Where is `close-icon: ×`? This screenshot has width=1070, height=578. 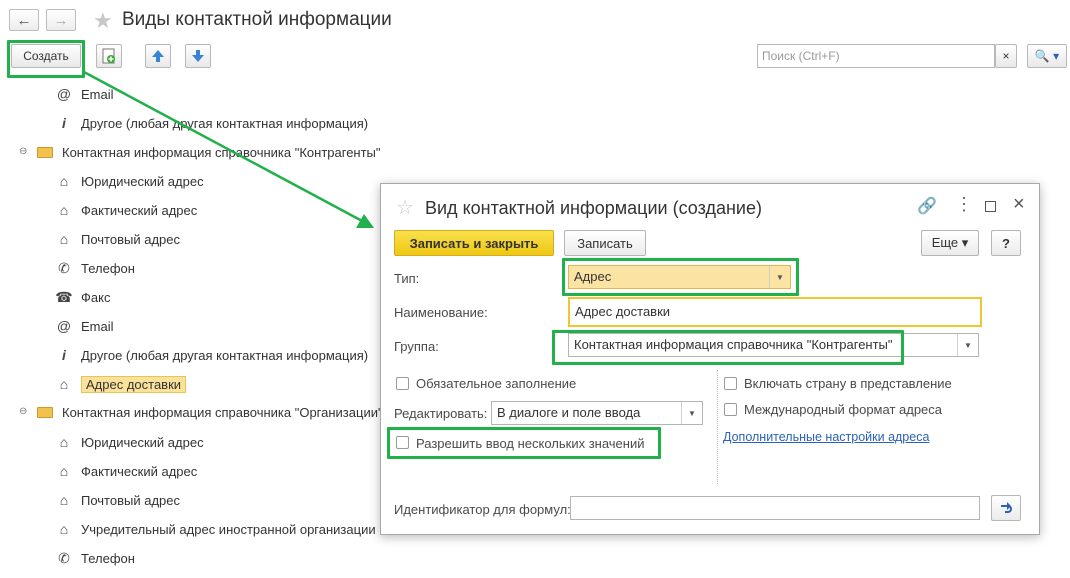
close-icon: × is located at coordinates (1019, 204).